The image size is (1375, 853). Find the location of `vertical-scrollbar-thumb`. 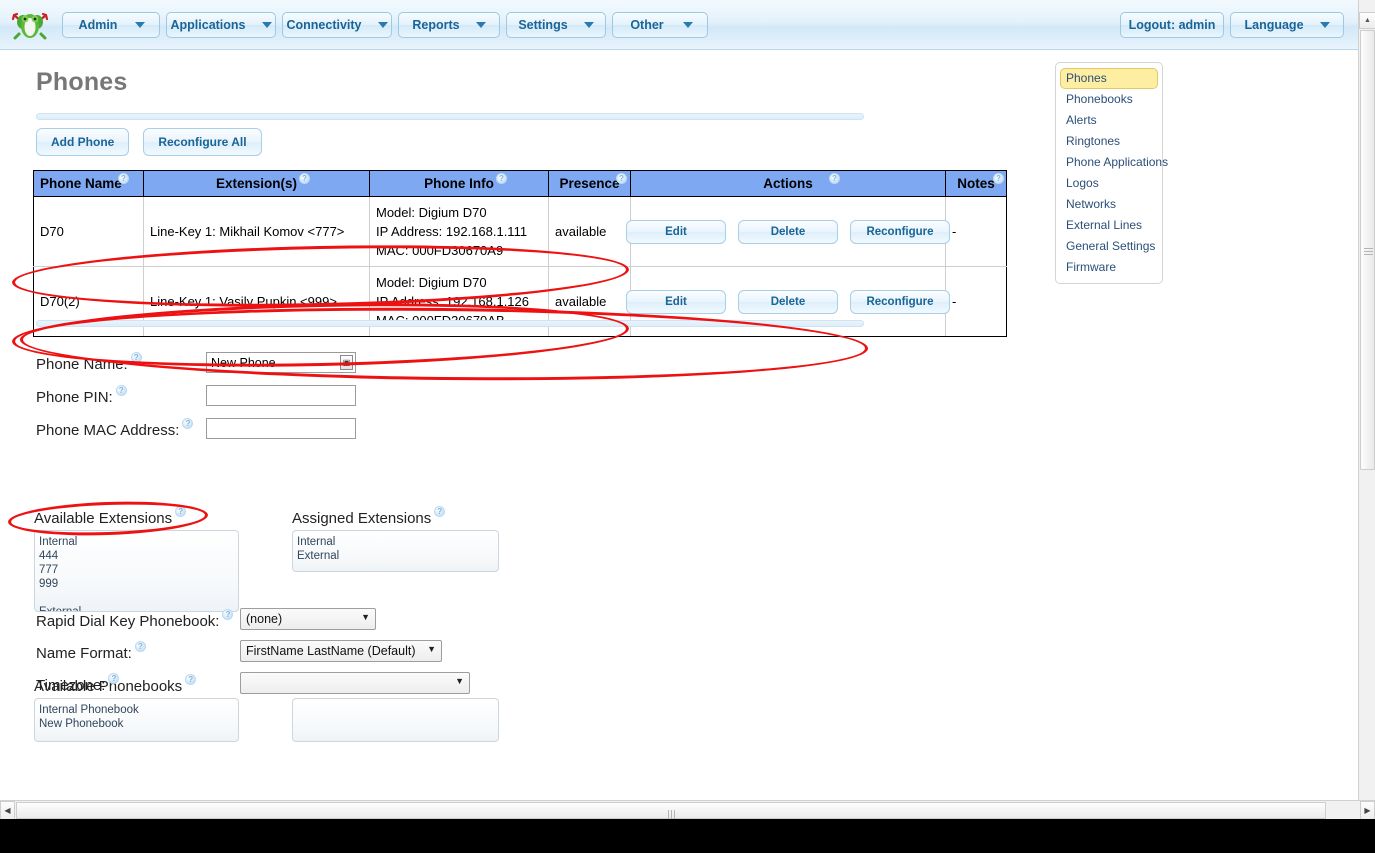

vertical-scrollbar-thumb is located at coordinates (1367, 250).